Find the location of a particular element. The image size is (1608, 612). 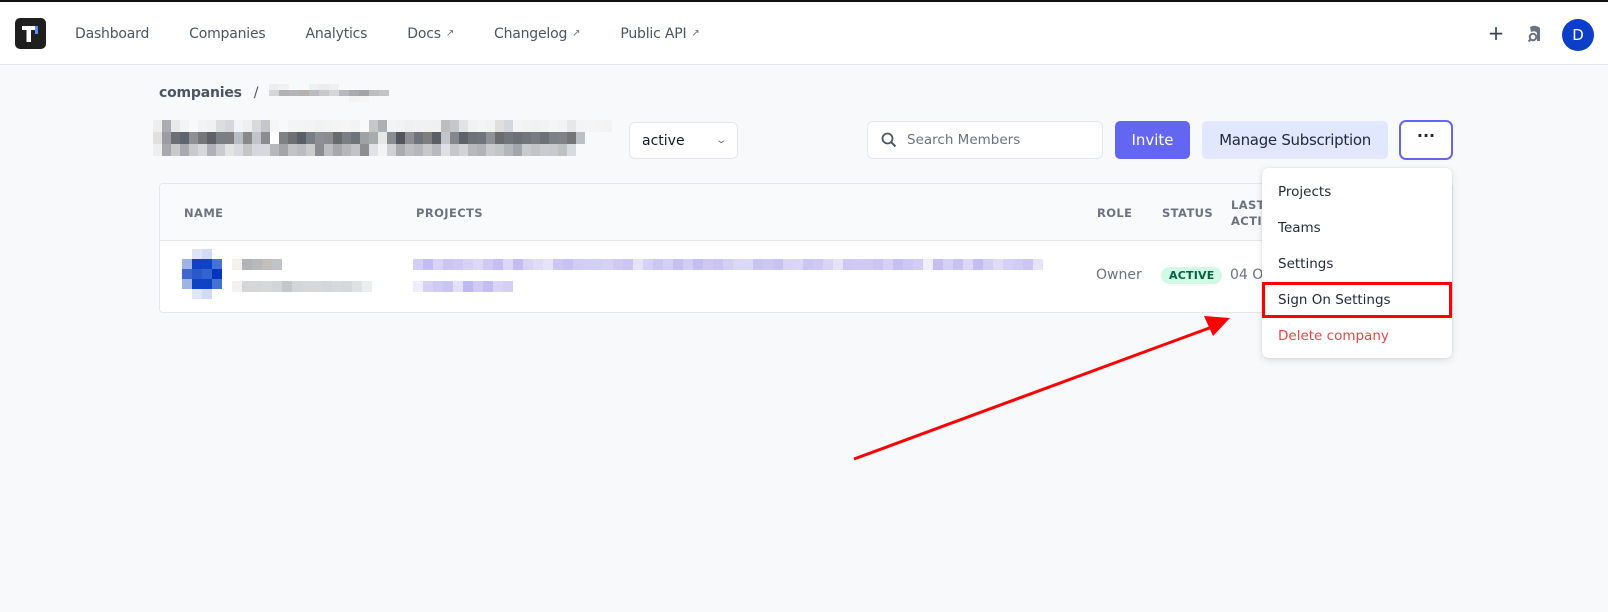

search-members-field is located at coordinates (985, 140).